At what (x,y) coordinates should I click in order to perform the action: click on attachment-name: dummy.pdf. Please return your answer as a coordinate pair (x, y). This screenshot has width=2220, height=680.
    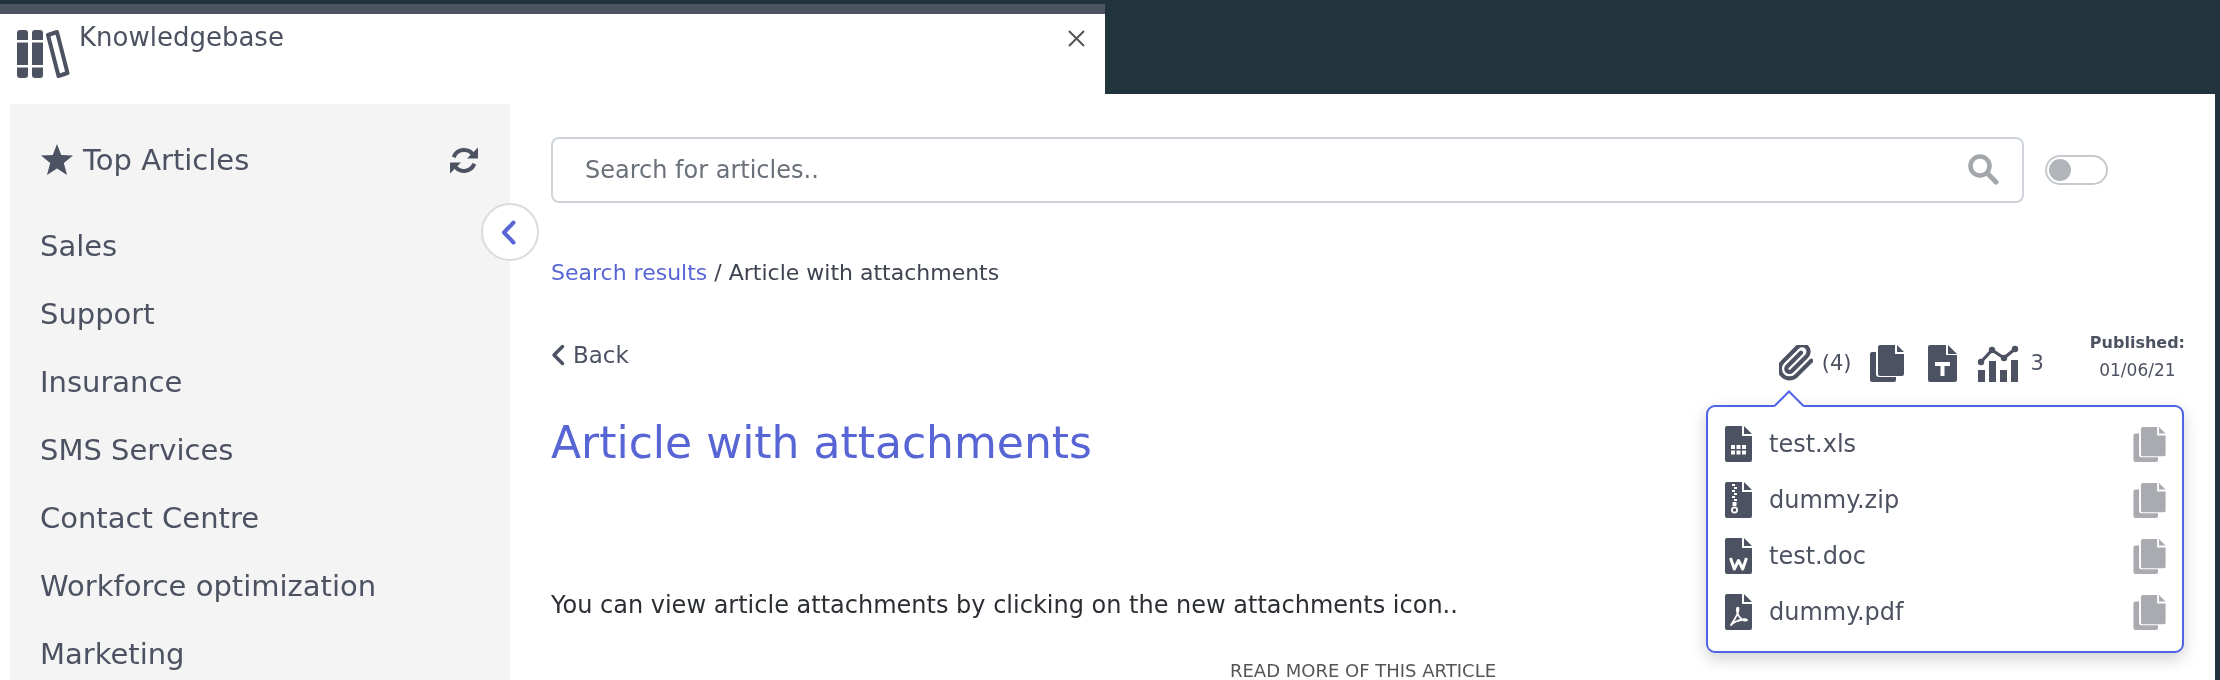
    Looking at the image, I should click on (1836, 612).